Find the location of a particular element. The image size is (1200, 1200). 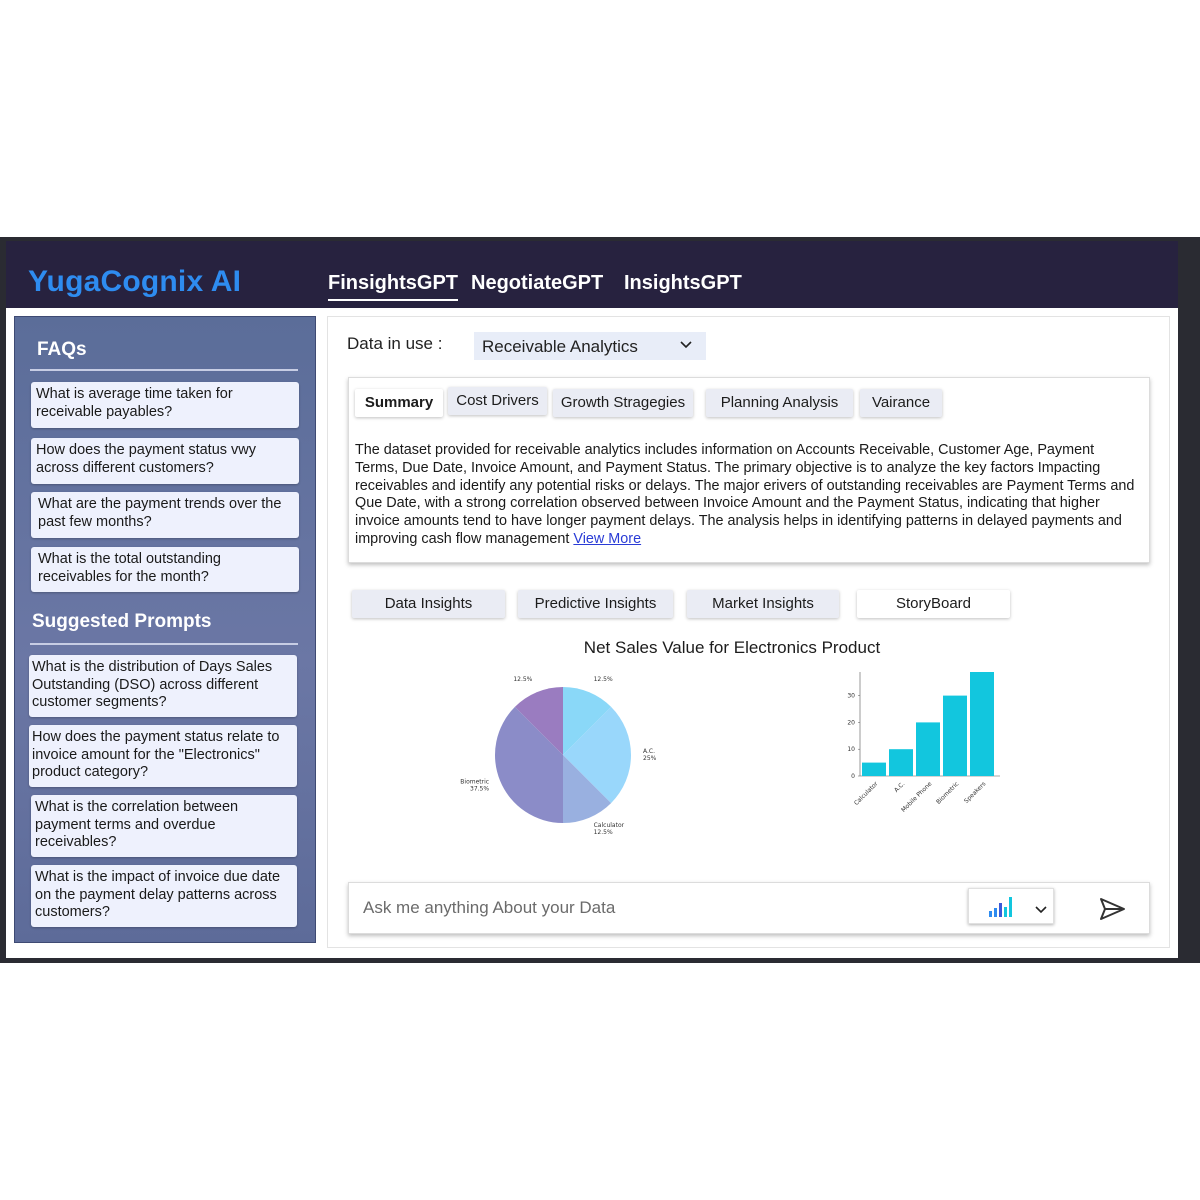

prompts-divider is located at coordinates (164, 644).